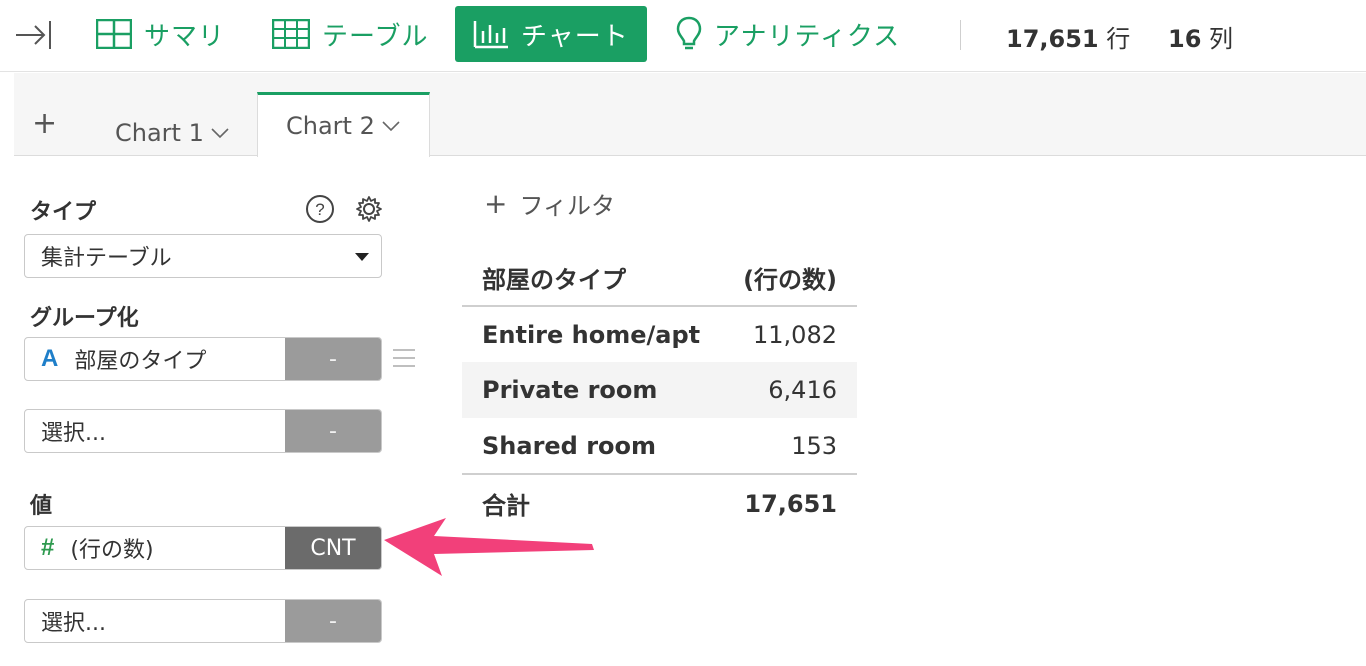 This screenshot has height=666, width=1366. I want to click on lightbulb-icon, so click(689, 34).